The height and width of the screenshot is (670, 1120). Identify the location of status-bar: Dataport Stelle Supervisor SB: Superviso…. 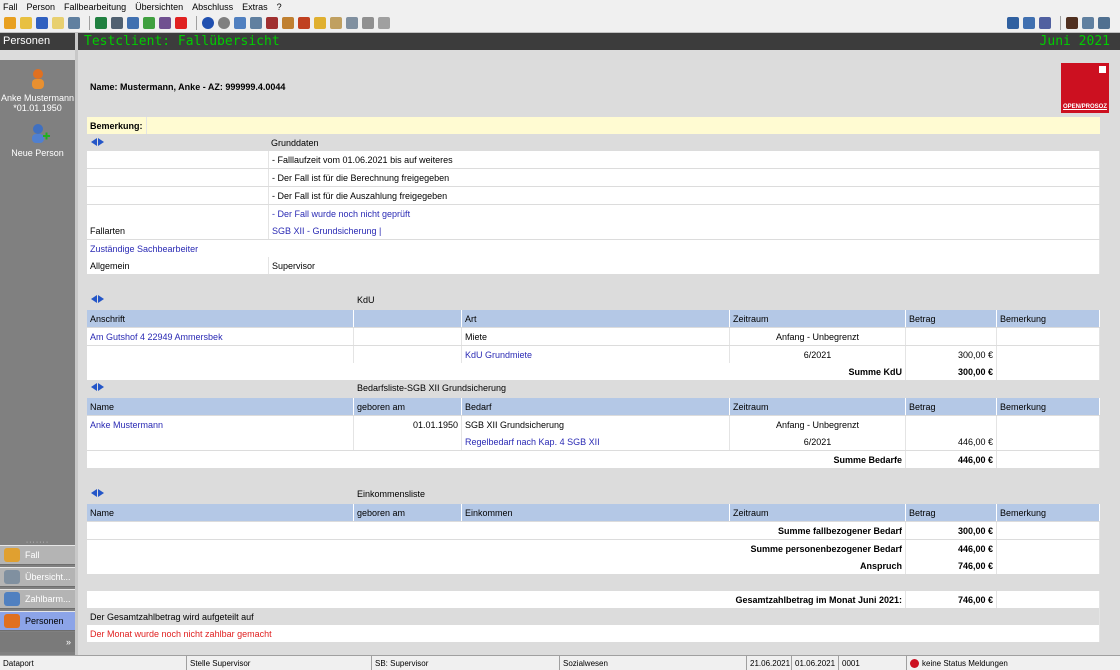
(560, 662).